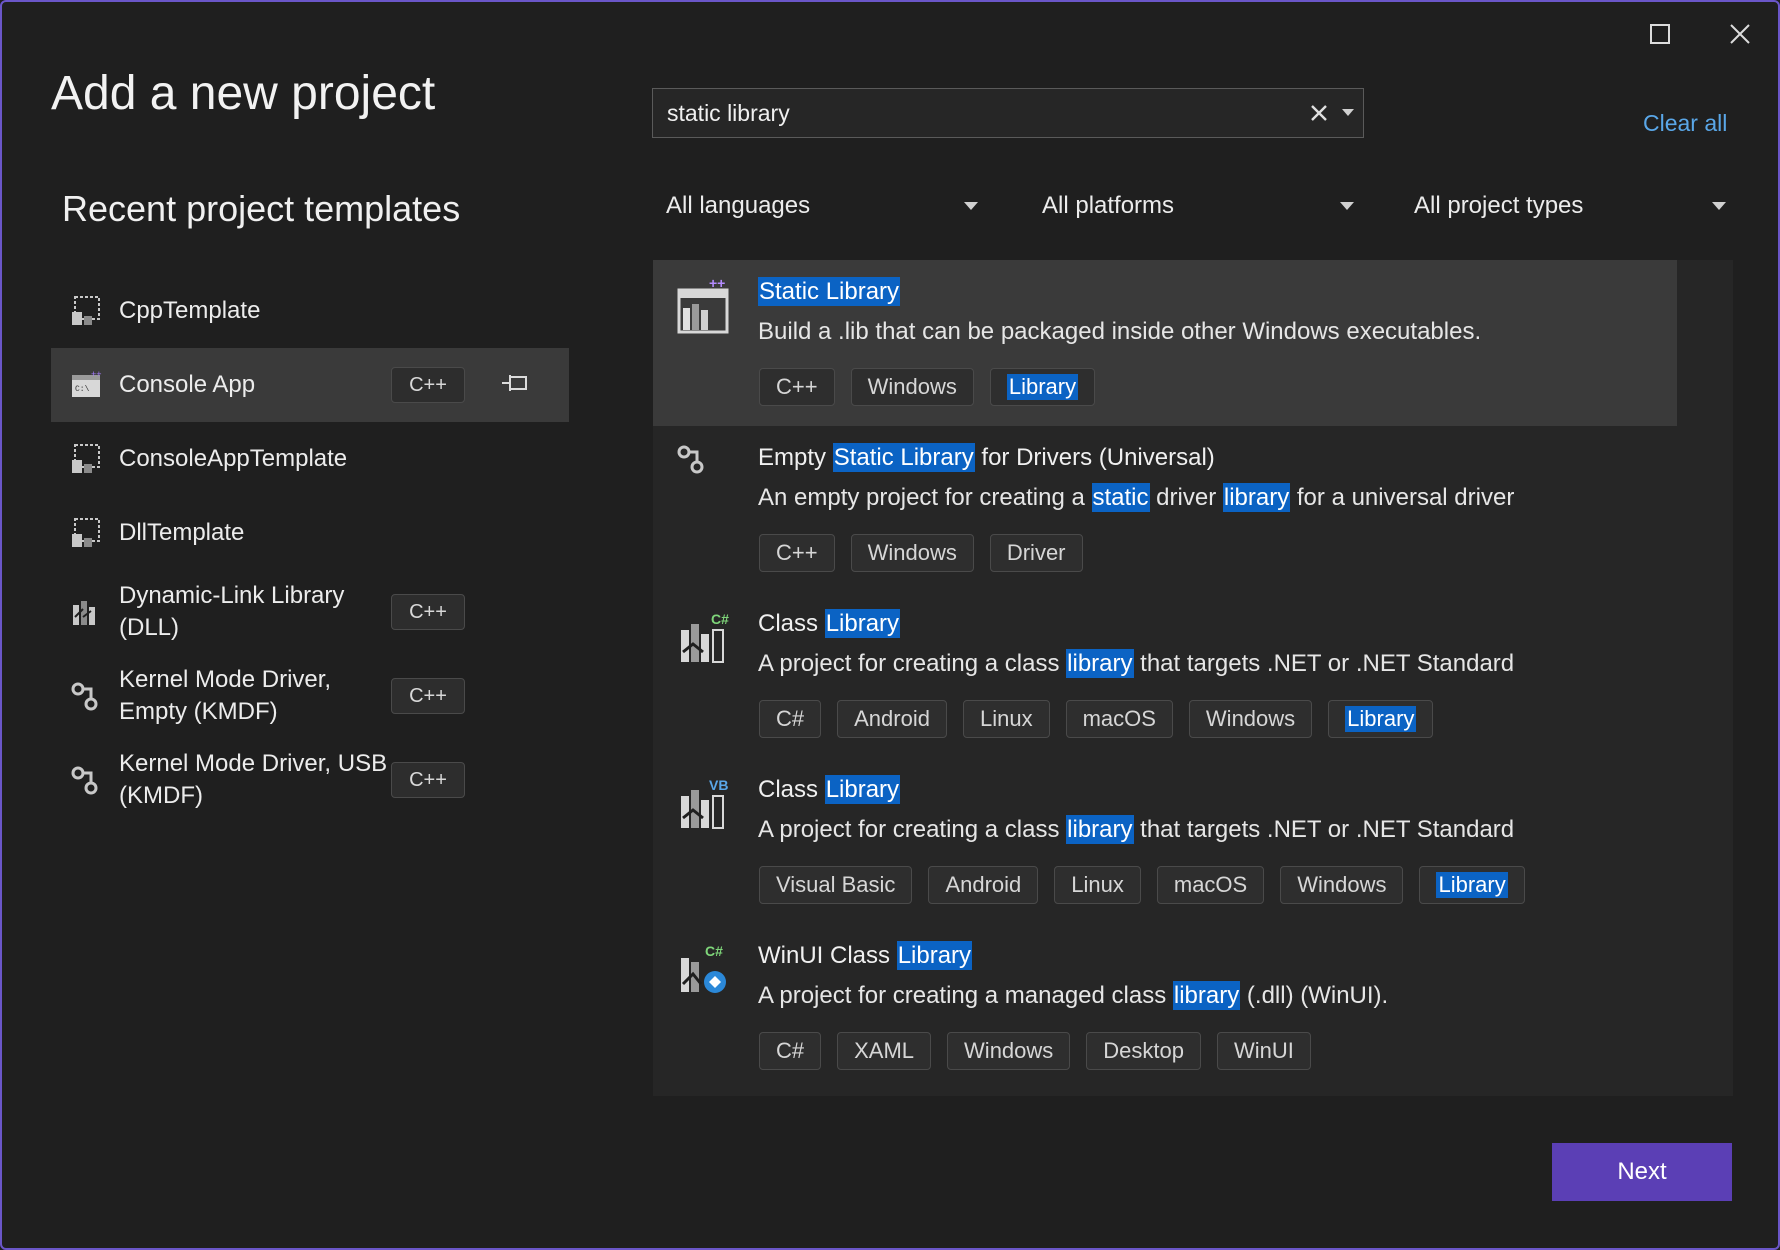  I want to click on recent-item-label: Kernel Mode Driver, USB (KMDF), so click(253, 779).